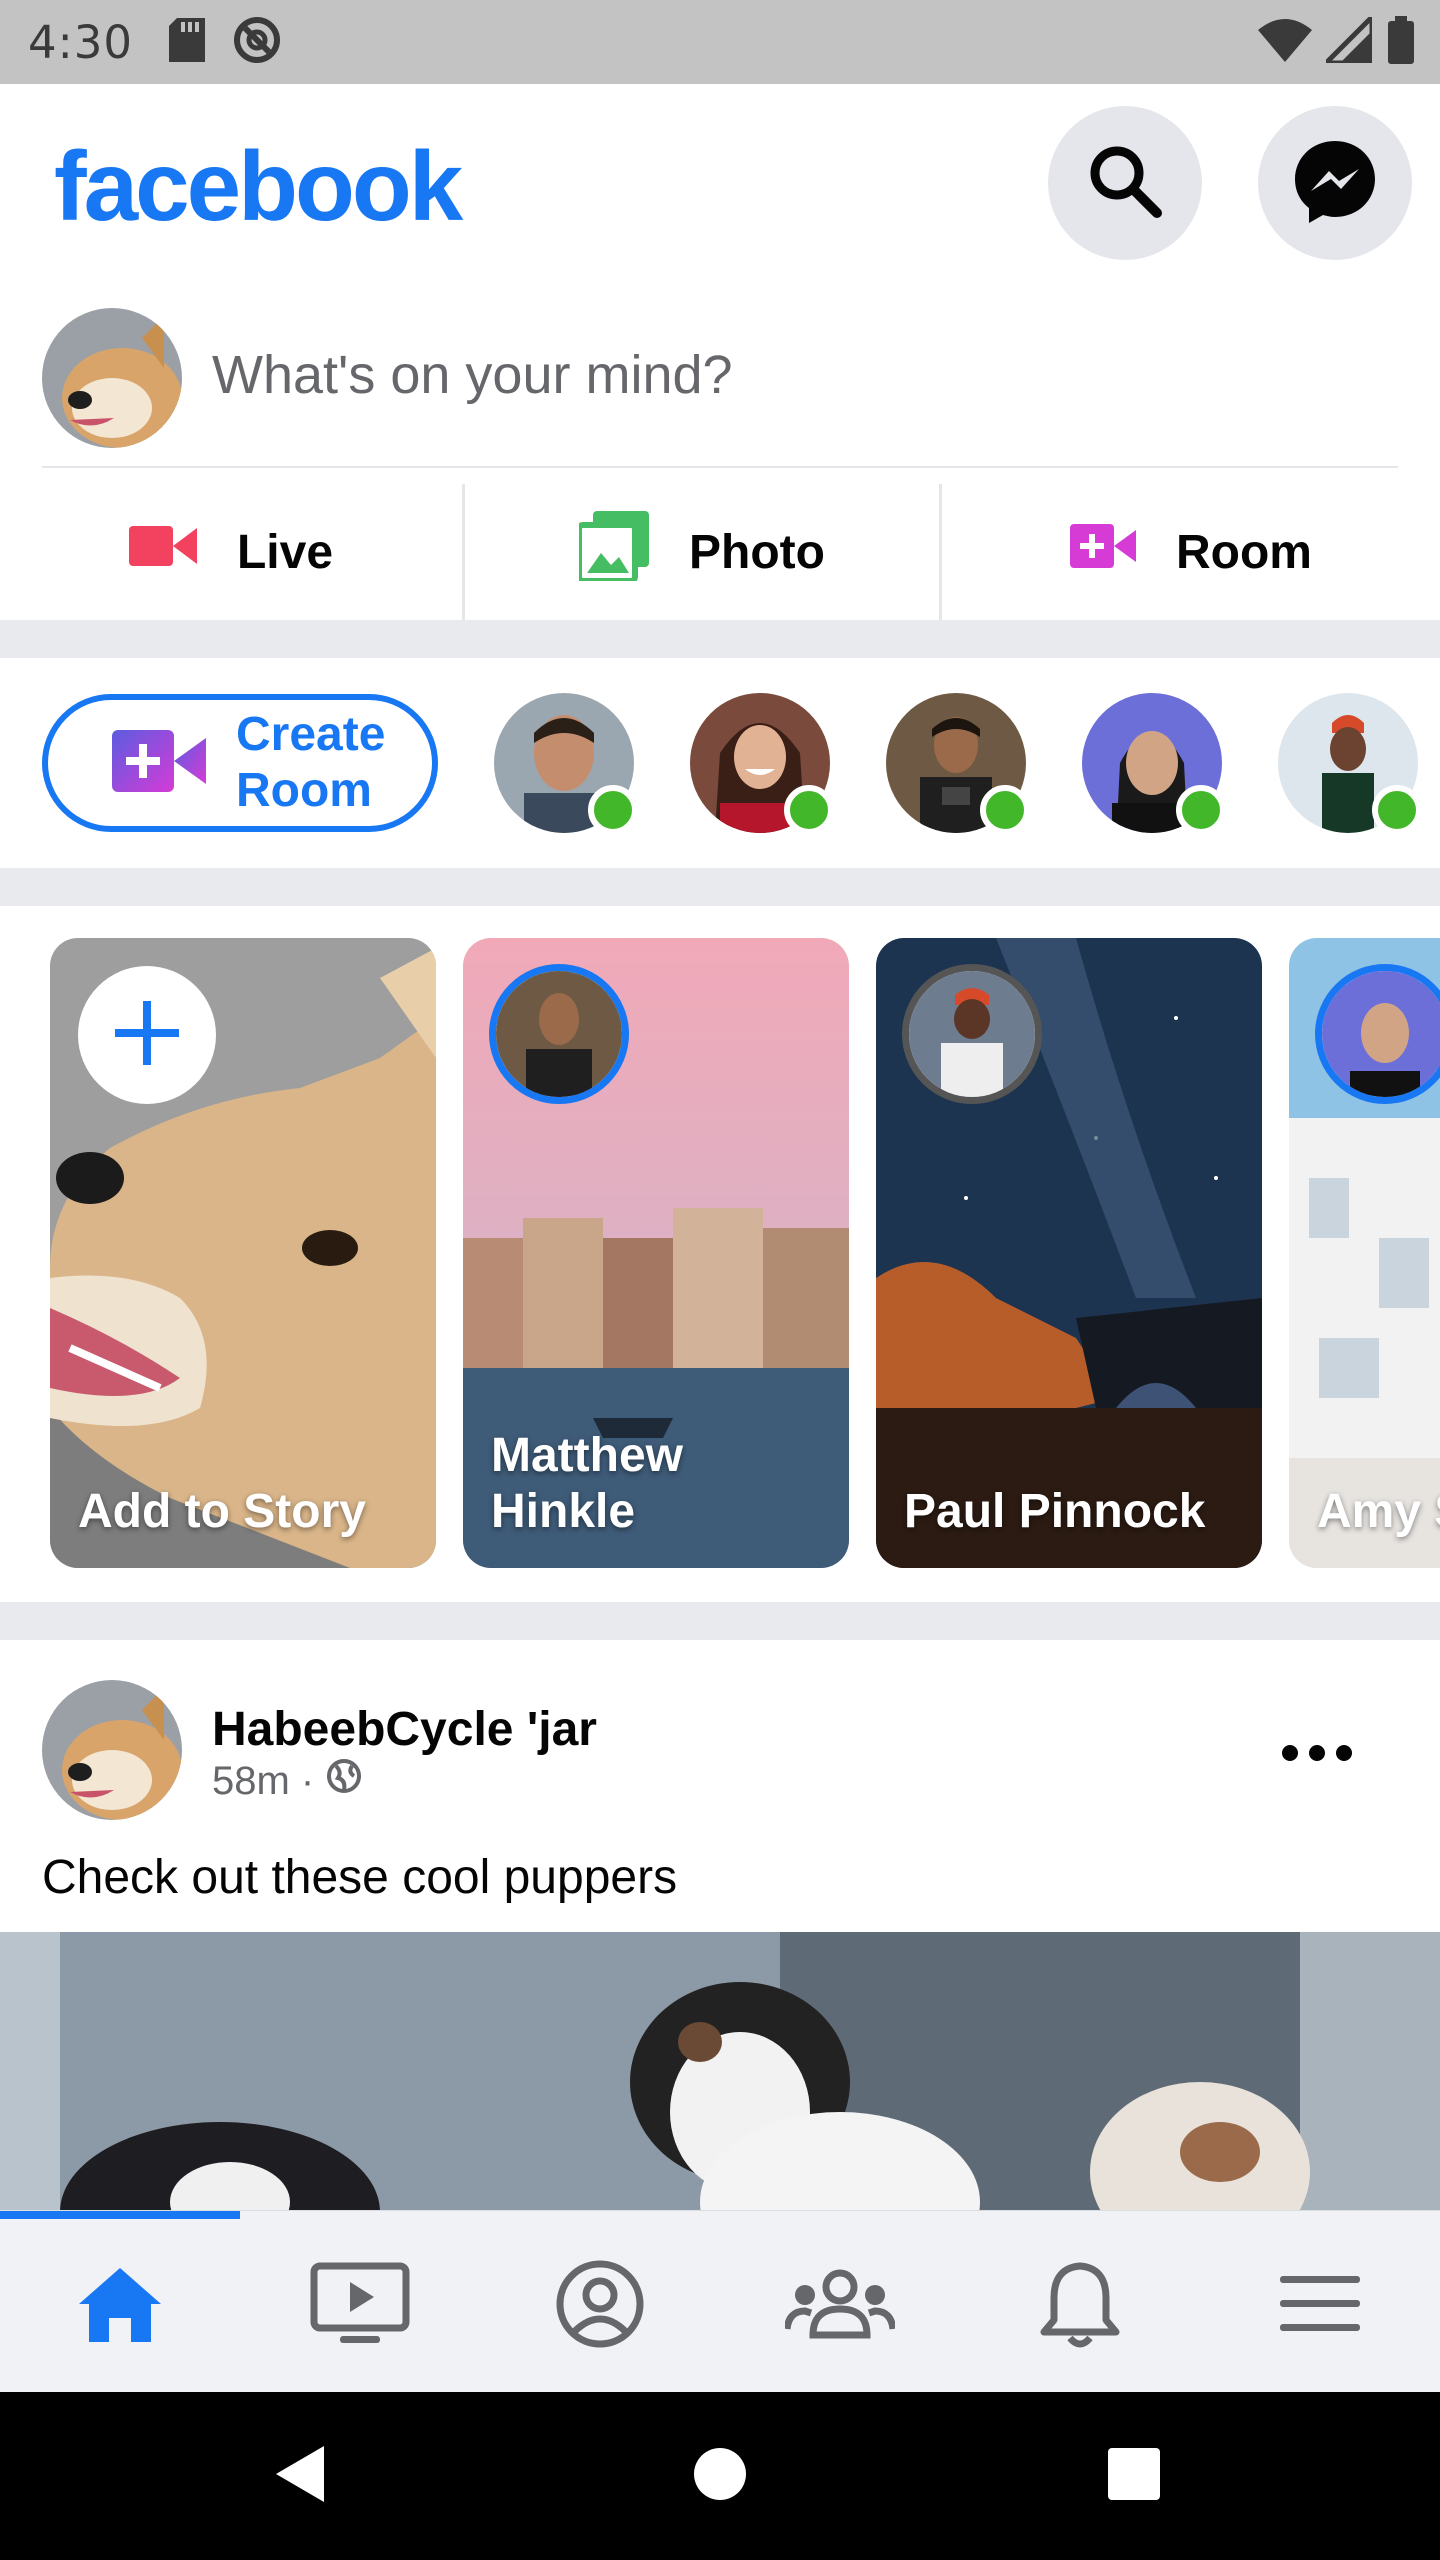 This screenshot has height=2560, width=1440. I want to click on tab-menu, so click(1320, 2306).